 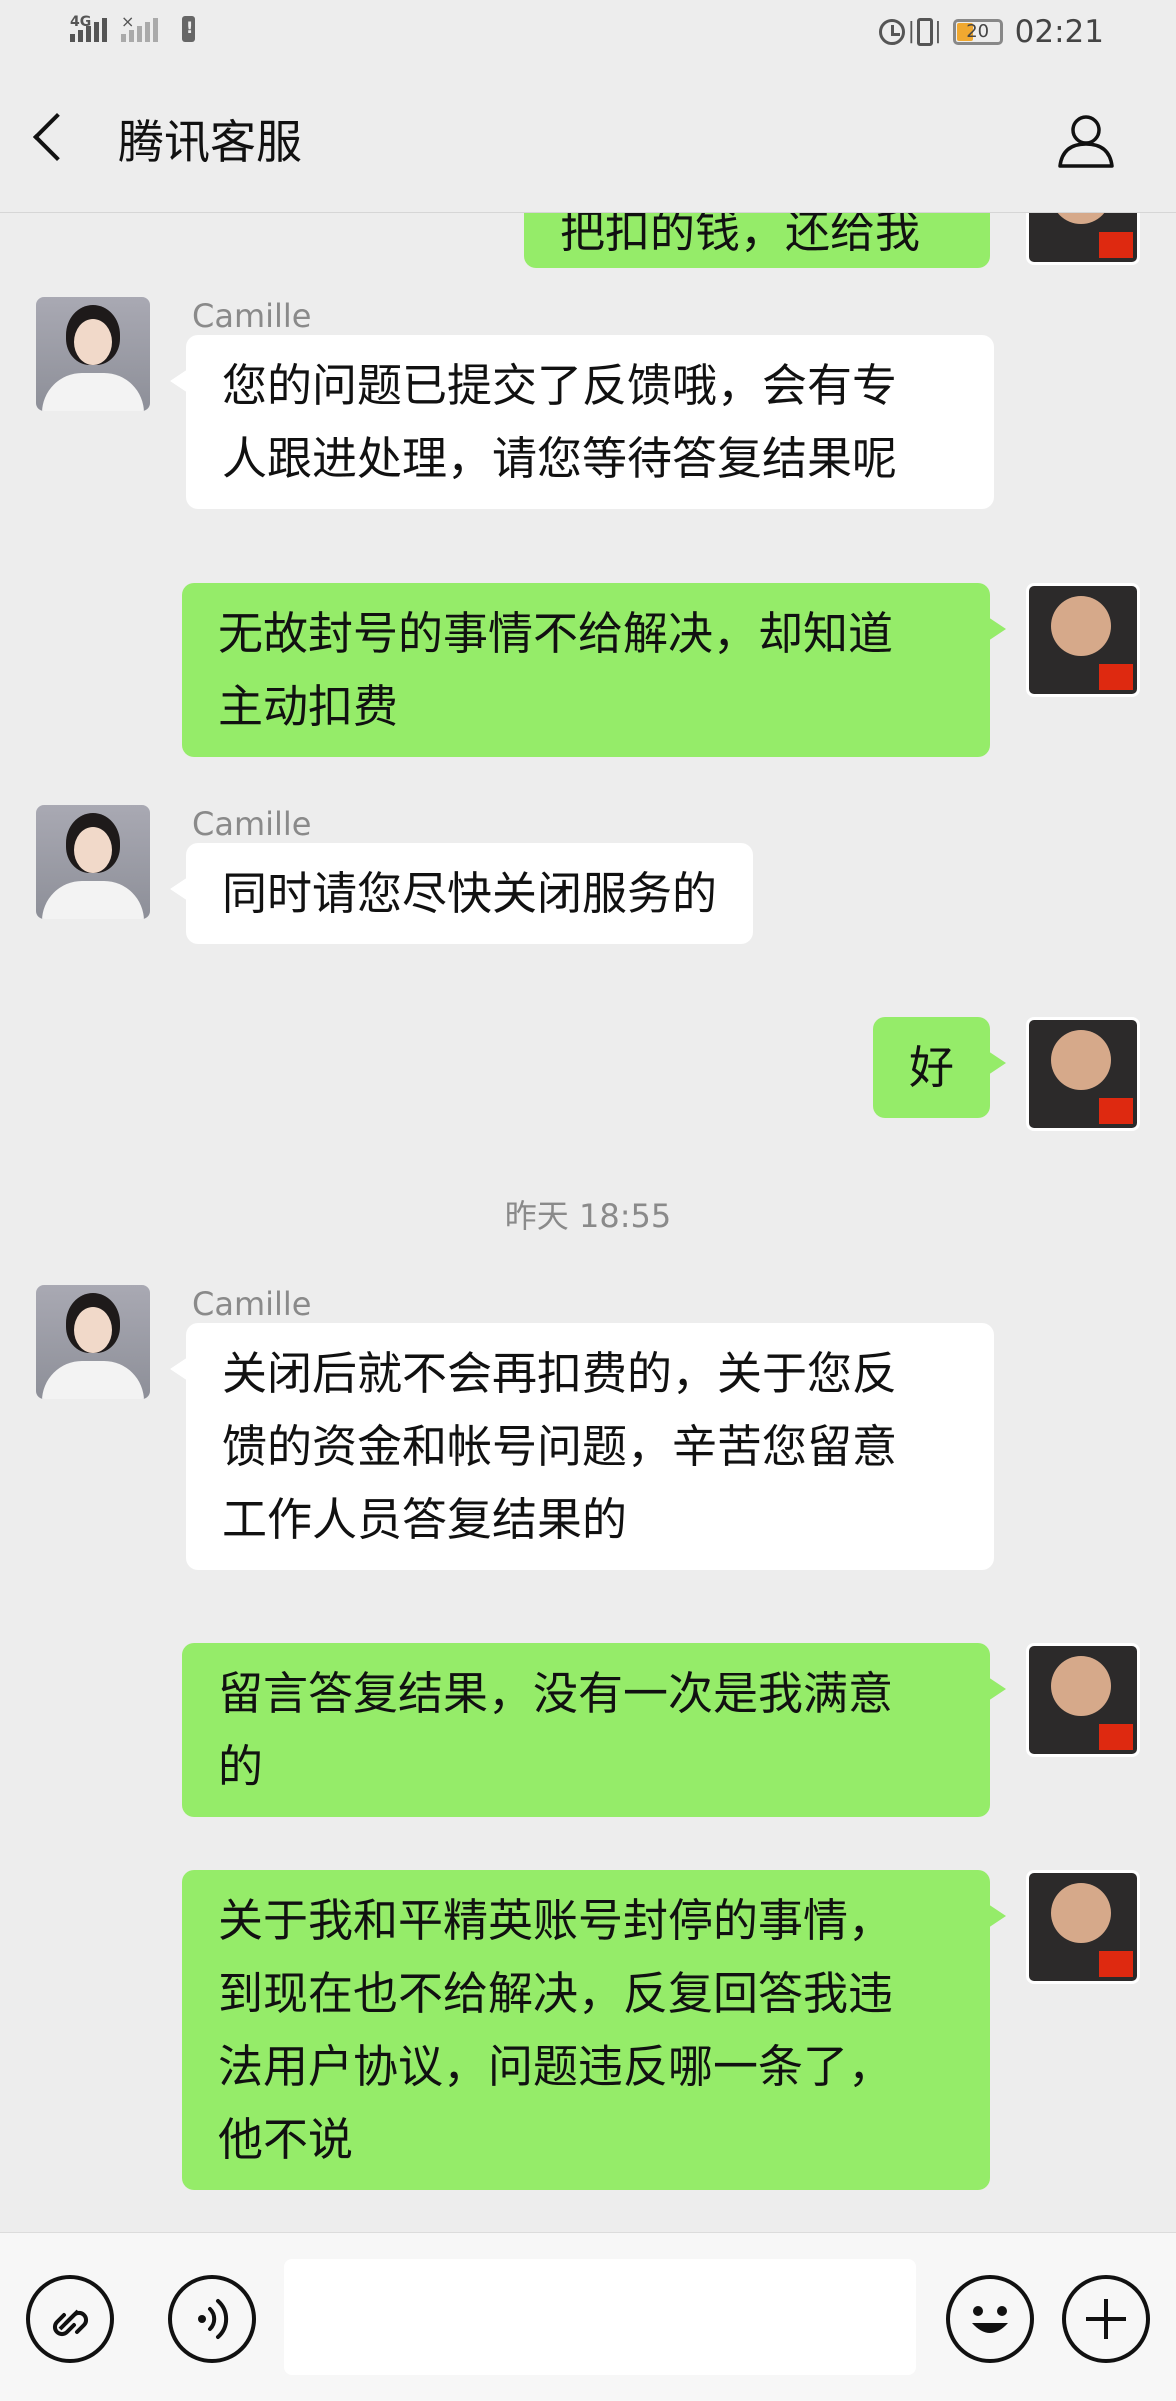 I want to click on message-bubble-outgoing: 好, so click(x=939, y=1067).